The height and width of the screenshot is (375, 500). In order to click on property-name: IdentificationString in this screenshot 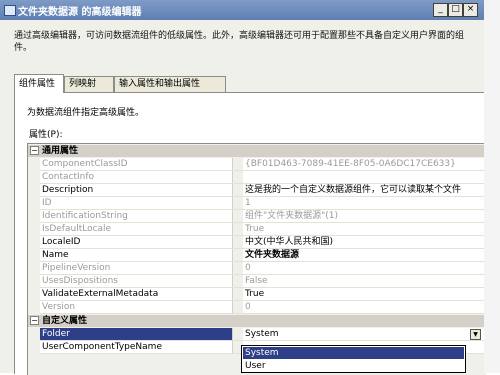, I will do `click(136, 216)`.